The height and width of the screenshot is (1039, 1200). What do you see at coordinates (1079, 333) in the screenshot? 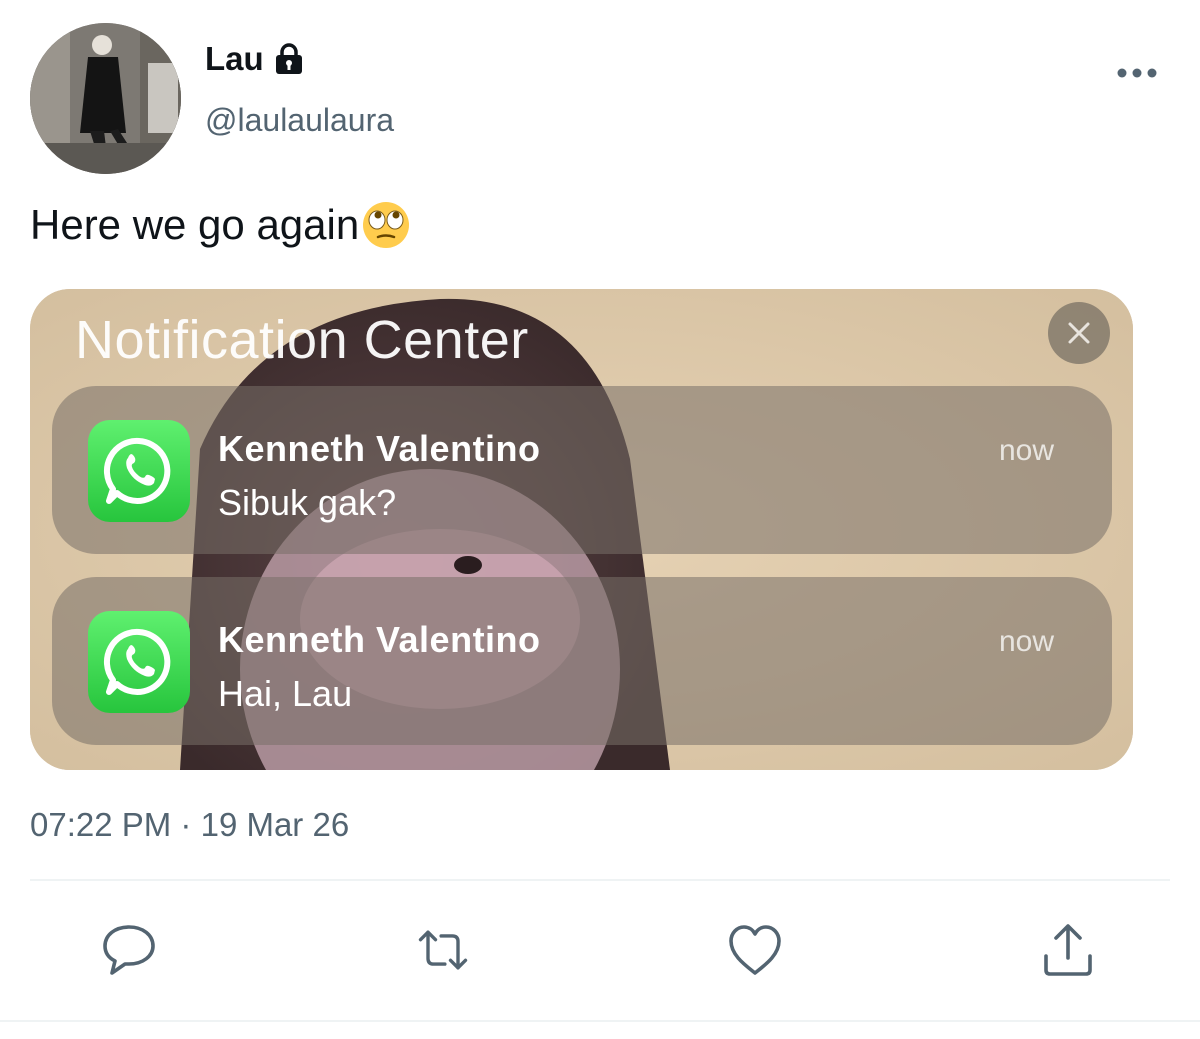
I see `close-icon` at bounding box center [1079, 333].